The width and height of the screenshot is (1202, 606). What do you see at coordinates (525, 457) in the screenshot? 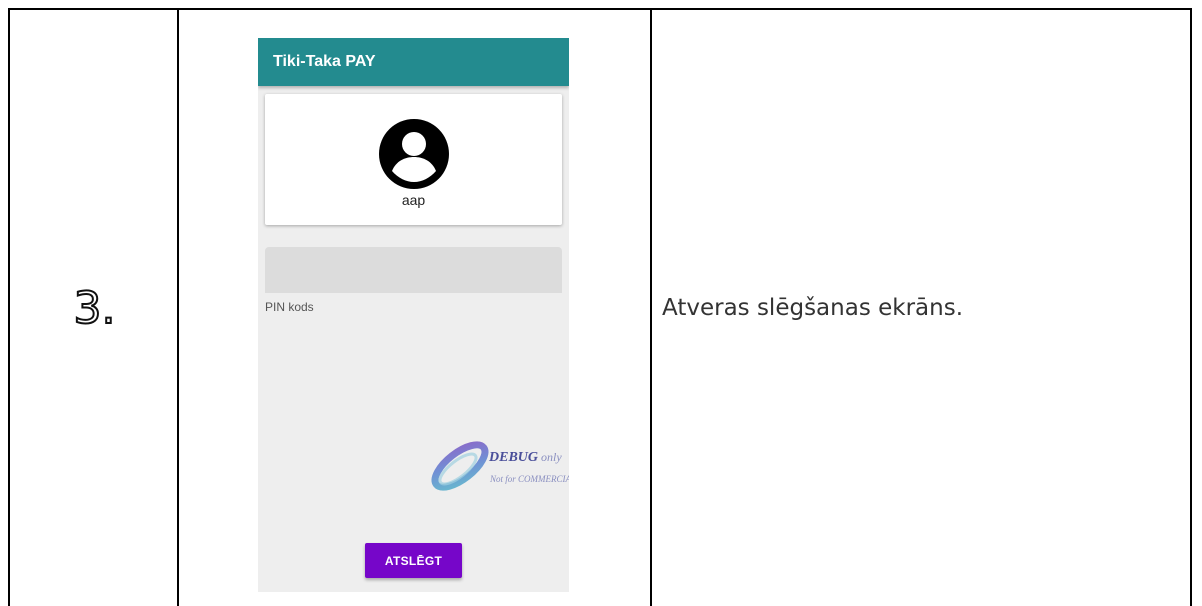
I see `watermark-text: DEBUG only` at bounding box center [525, 457].